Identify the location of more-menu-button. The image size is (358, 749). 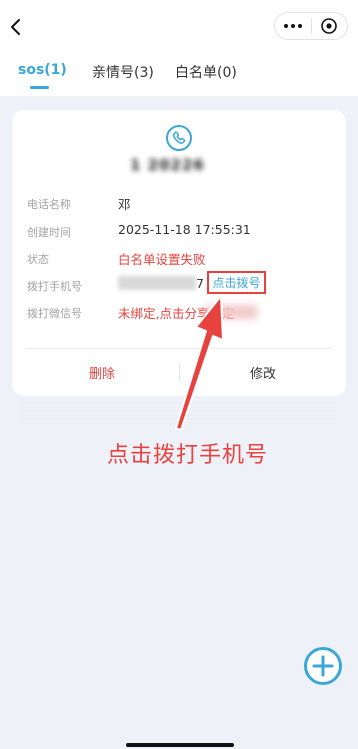
(293, 26).